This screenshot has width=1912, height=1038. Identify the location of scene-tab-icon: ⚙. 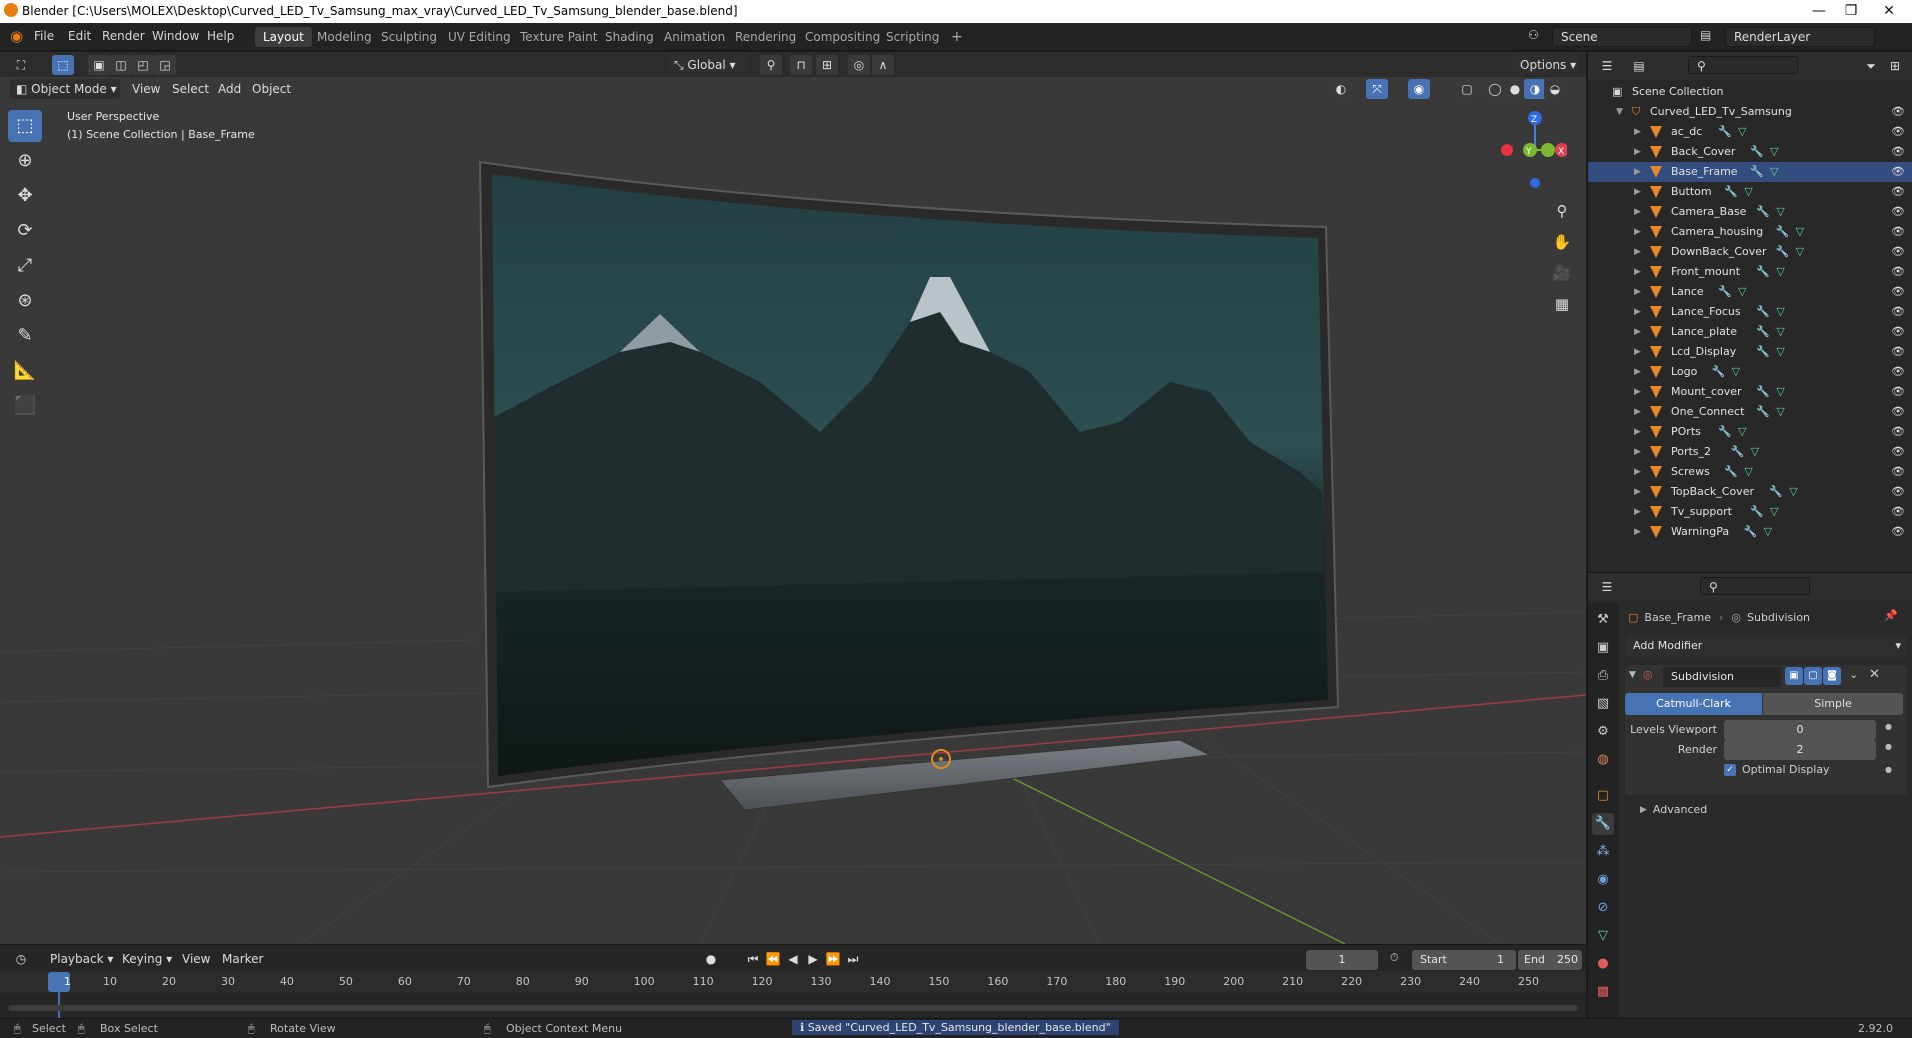
(1603, 732).